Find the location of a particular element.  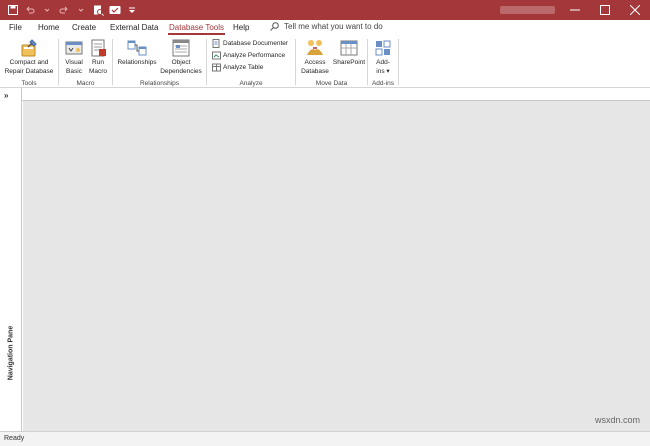

analyze-table-button: Analyze Table is located at coordinates (237, 67).